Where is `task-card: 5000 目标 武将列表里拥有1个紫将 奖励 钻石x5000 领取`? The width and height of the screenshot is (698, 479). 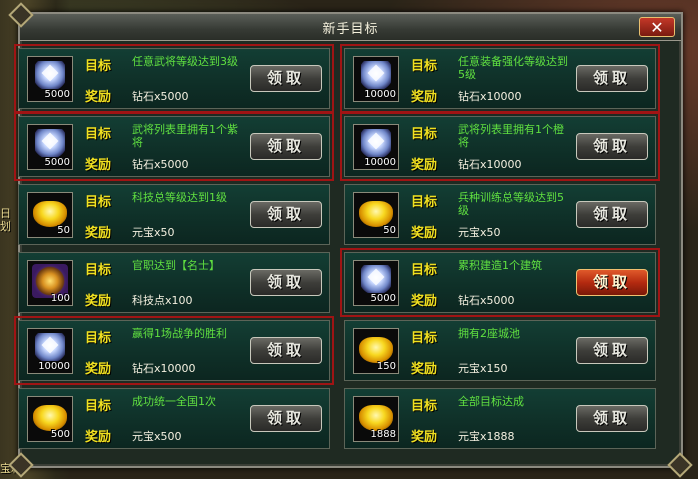 task-card: 5000 目标 武将列表里拥有1个紫将 奖励 钻石x5000 领取 is located at coordinates (174, 146).